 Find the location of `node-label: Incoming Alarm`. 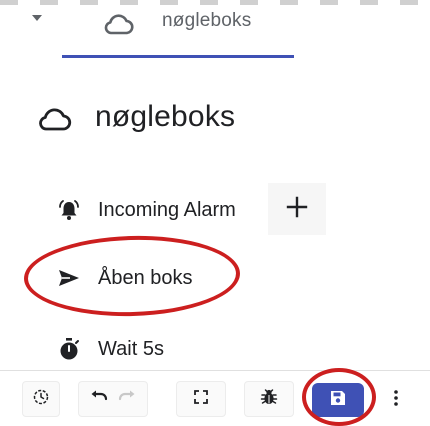

node-label: Incoming Alarm is located at coordinates (167, 209).